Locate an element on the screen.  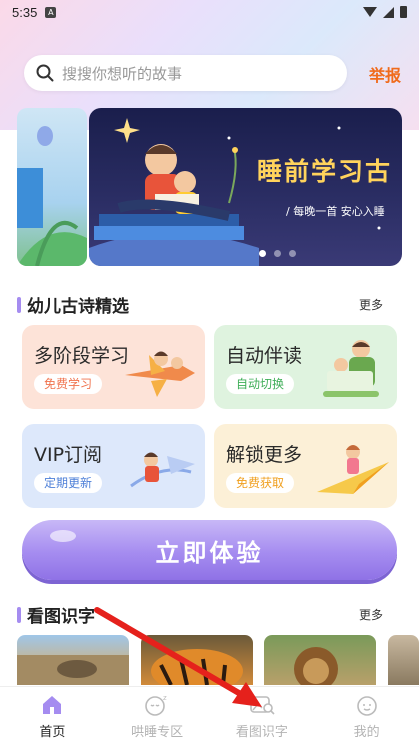
section-title-poems: 幼儿古诗精选 is located at coordinates (73, 304).